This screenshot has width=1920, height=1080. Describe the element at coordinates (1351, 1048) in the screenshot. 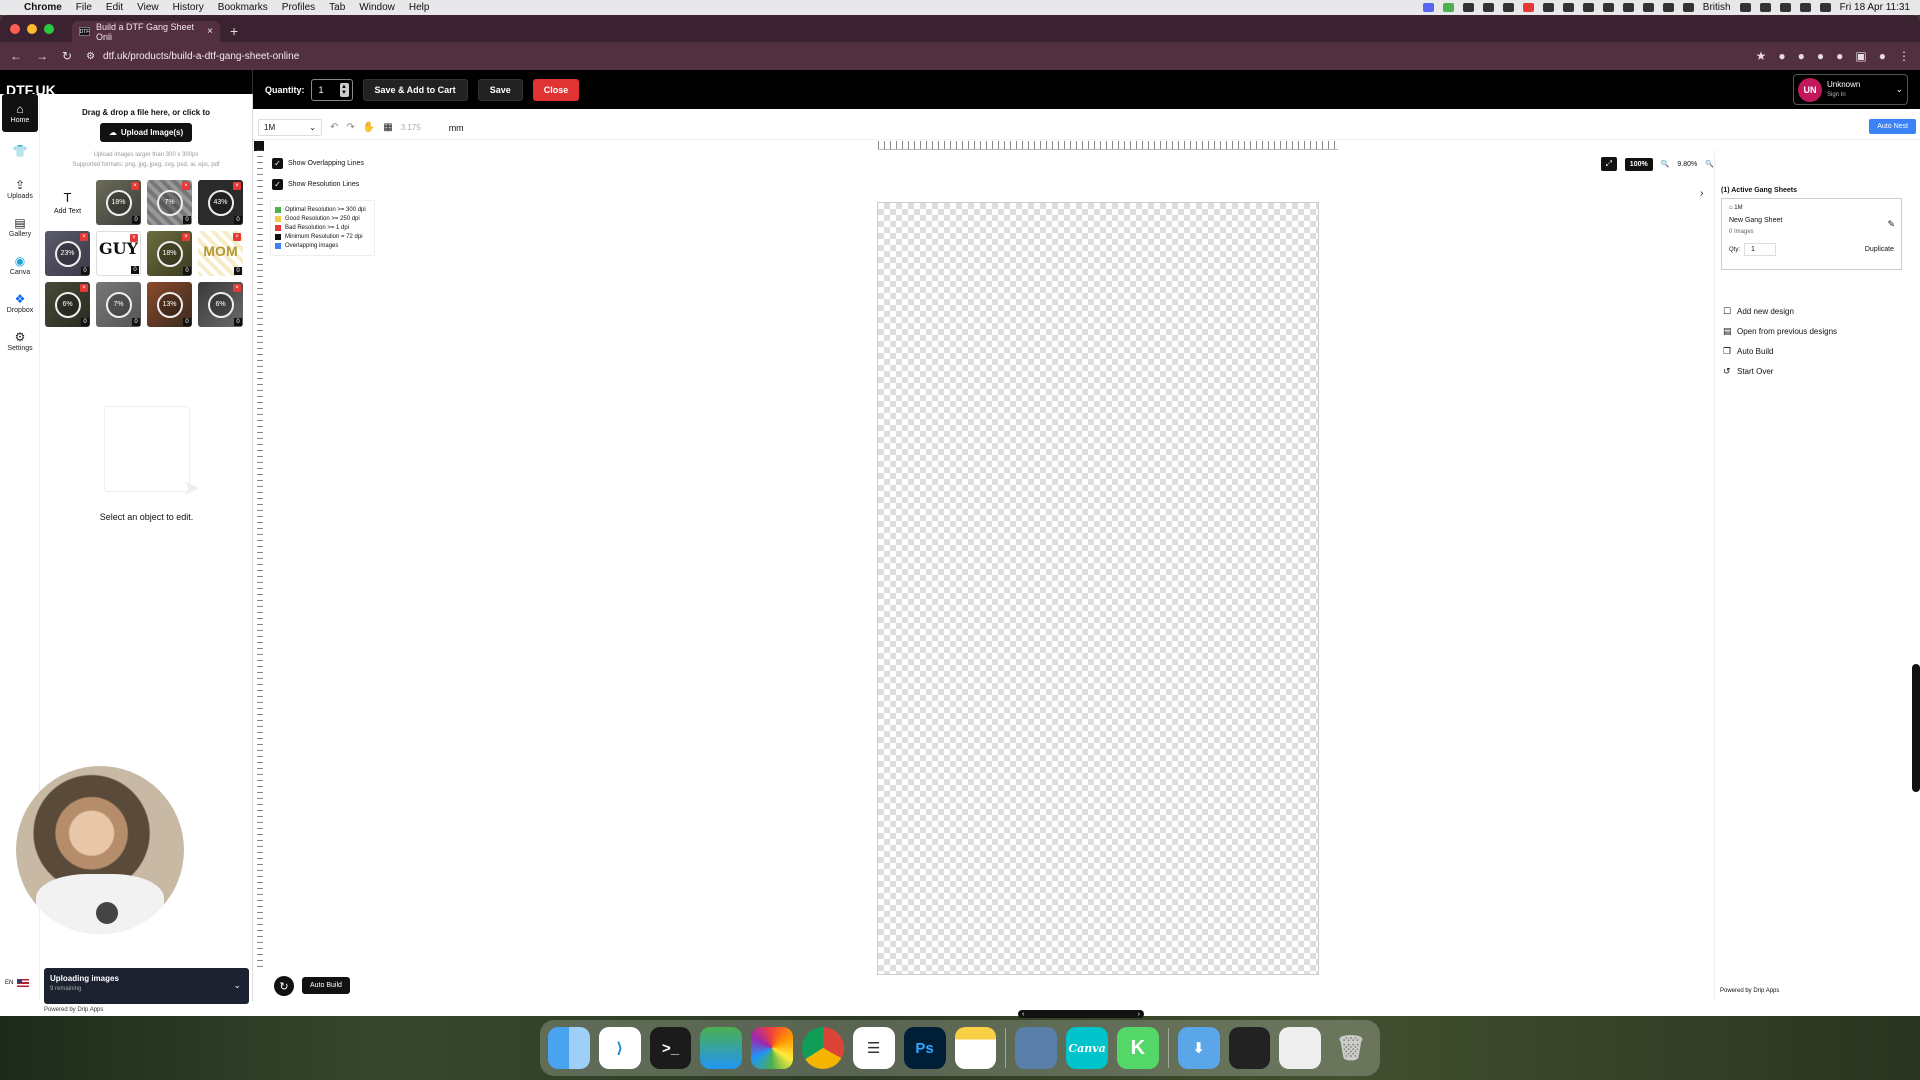

I see `trash-icon: 🗑` at that location.